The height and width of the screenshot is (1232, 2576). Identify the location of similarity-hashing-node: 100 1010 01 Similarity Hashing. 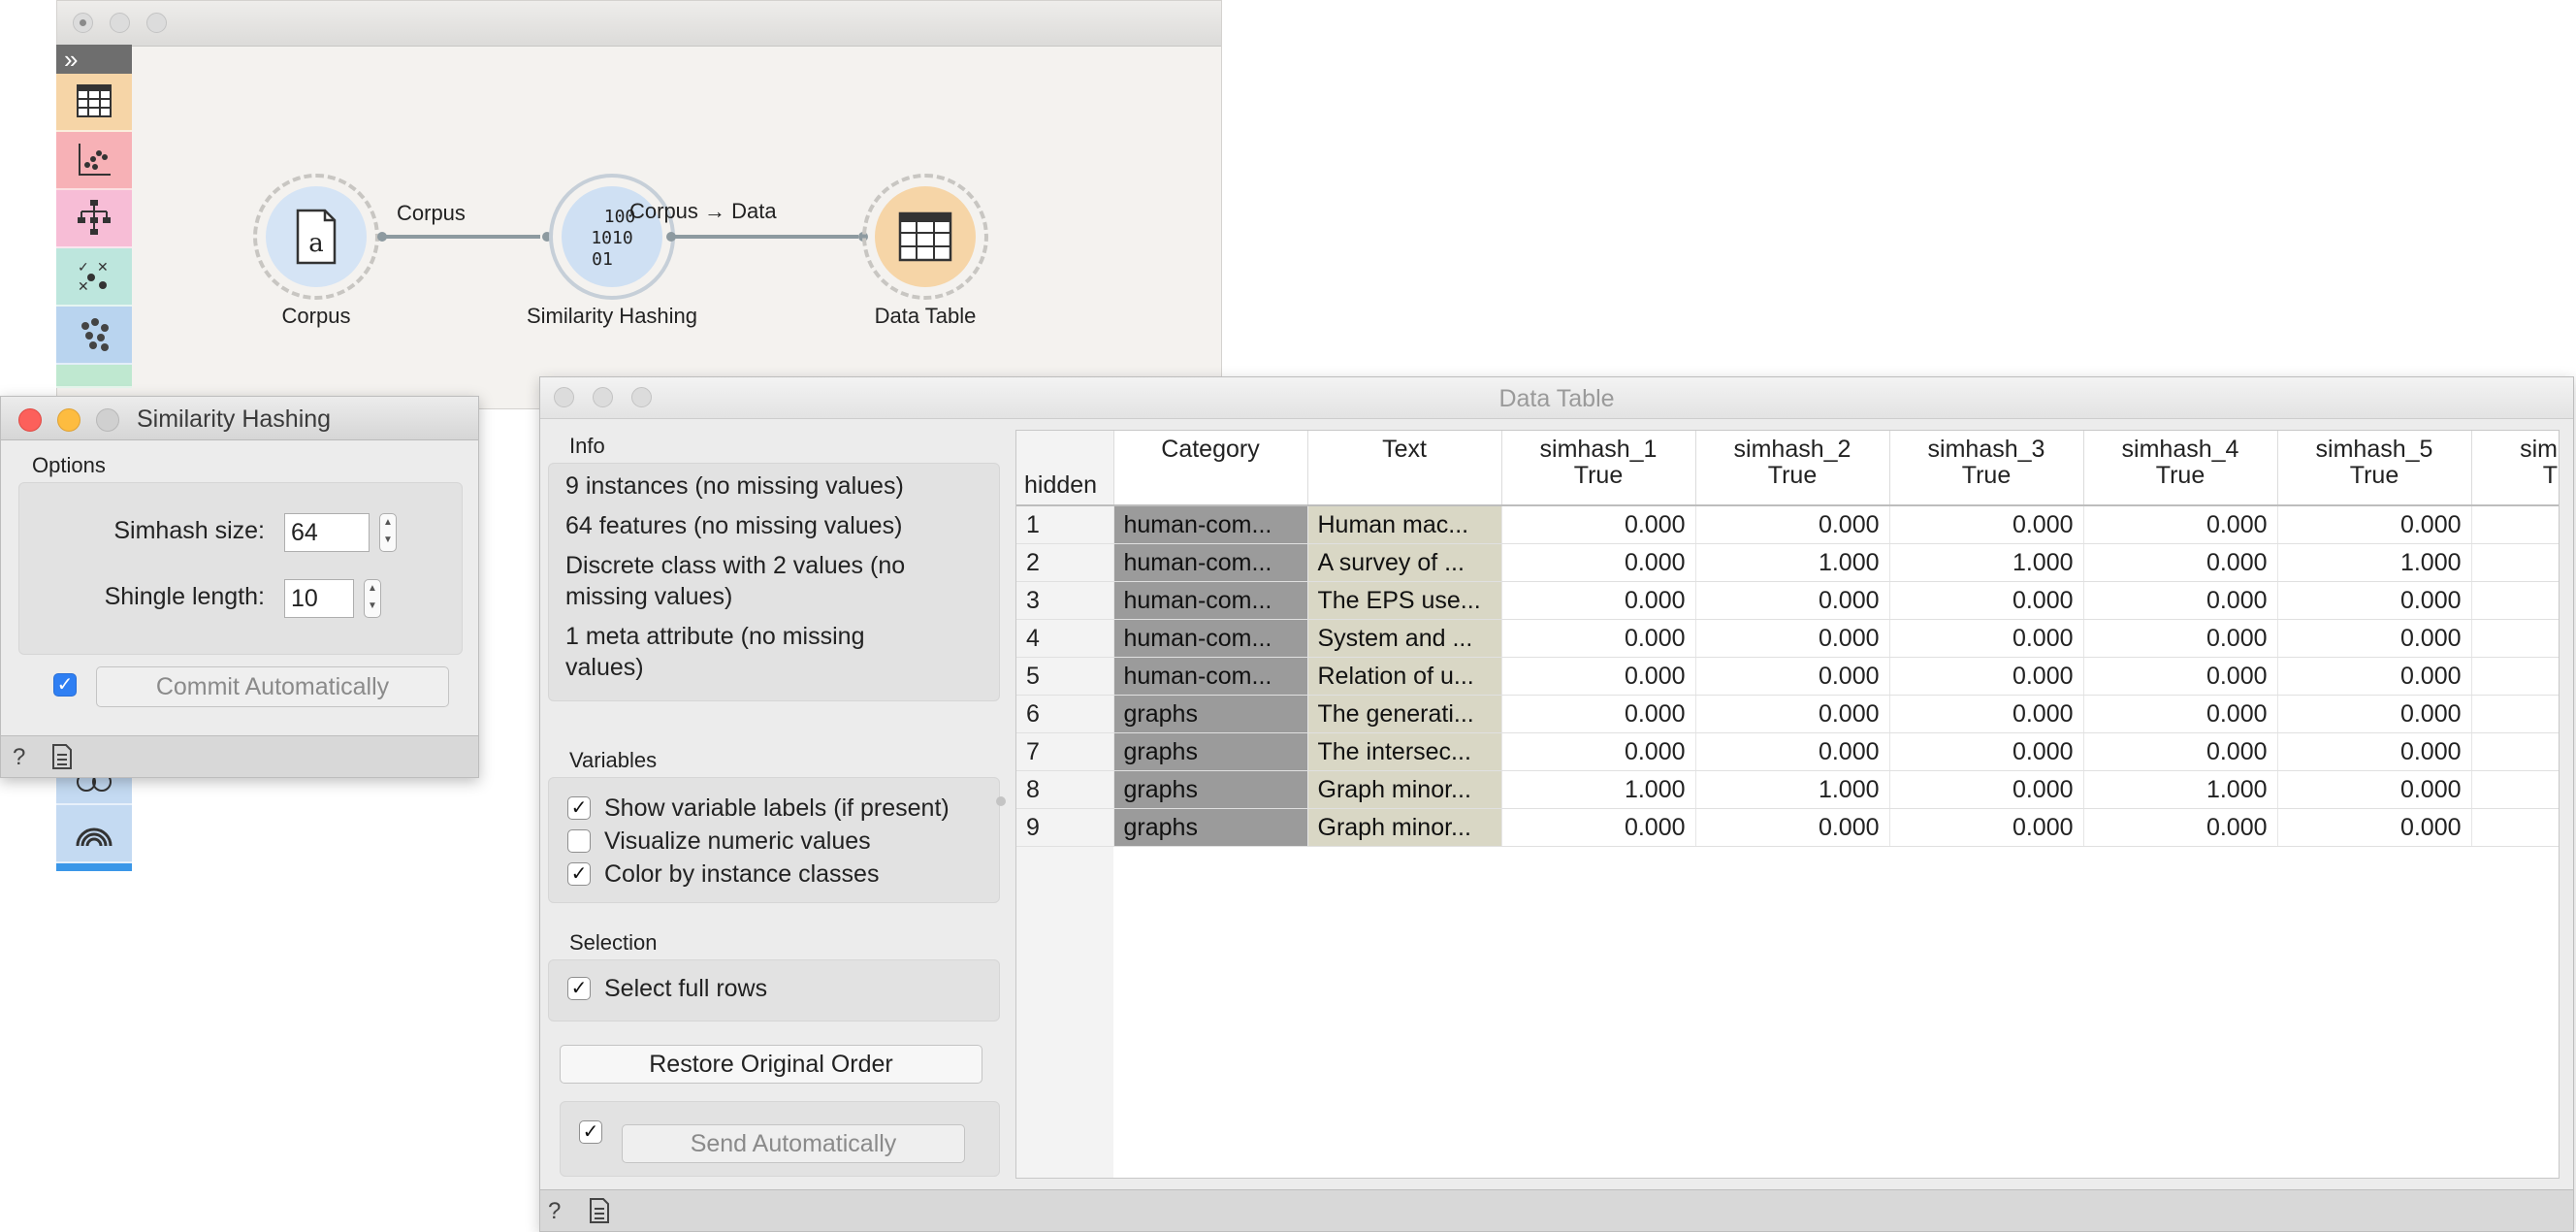
(612, 251).